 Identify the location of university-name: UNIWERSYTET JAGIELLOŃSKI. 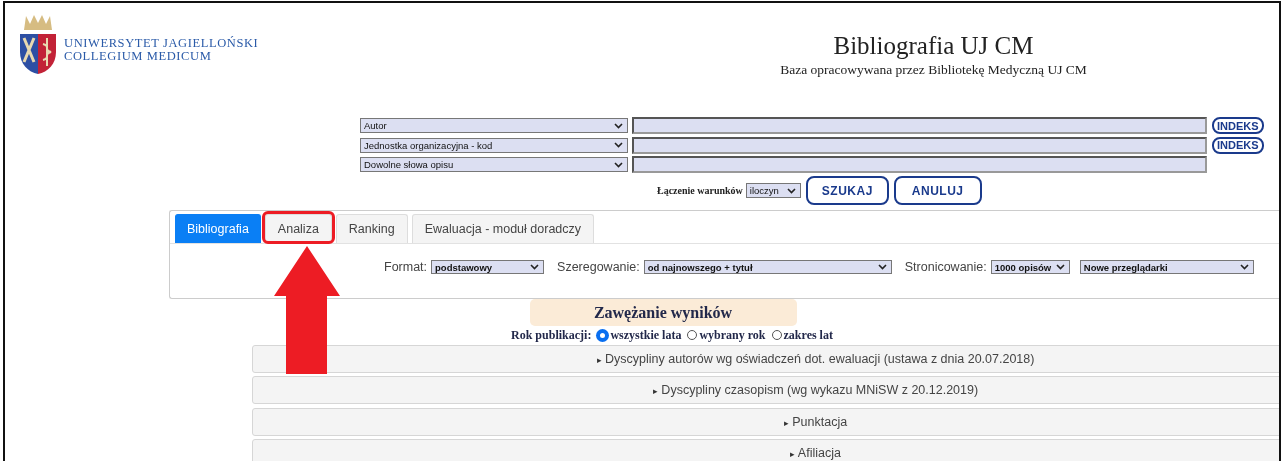
(161, 43).